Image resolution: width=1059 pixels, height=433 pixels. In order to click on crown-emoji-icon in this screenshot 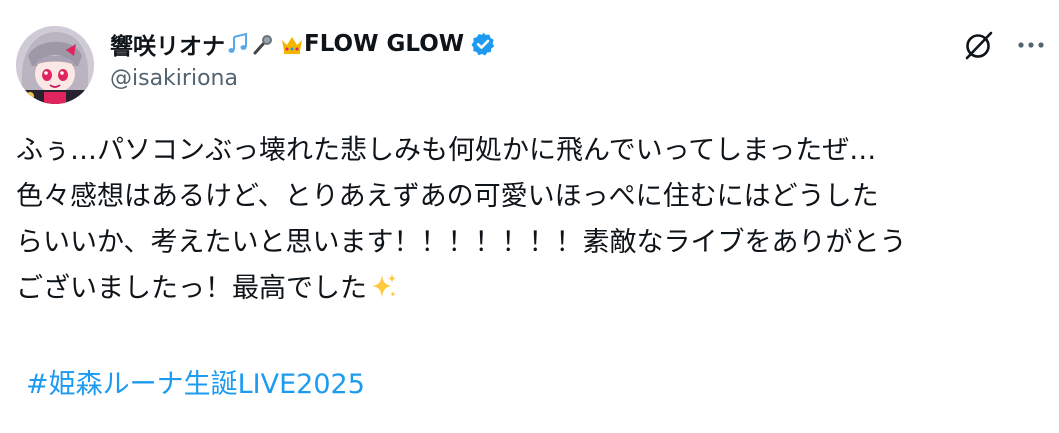, I will do `click(292, 45)`.